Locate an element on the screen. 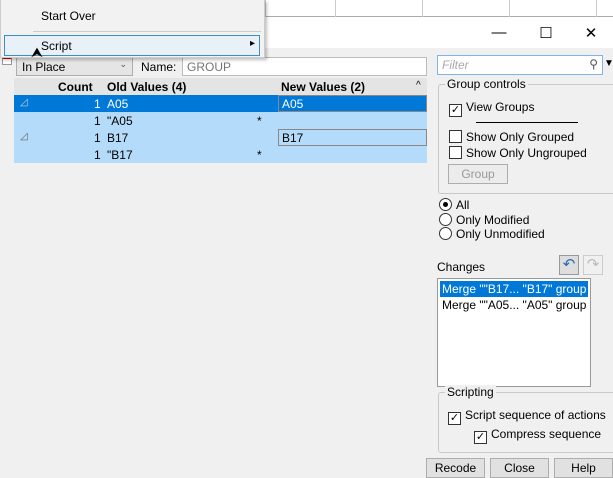 The width and height of the screenshot is (613, 478). redo-button: ↷ is located at coordinates (593, 265).